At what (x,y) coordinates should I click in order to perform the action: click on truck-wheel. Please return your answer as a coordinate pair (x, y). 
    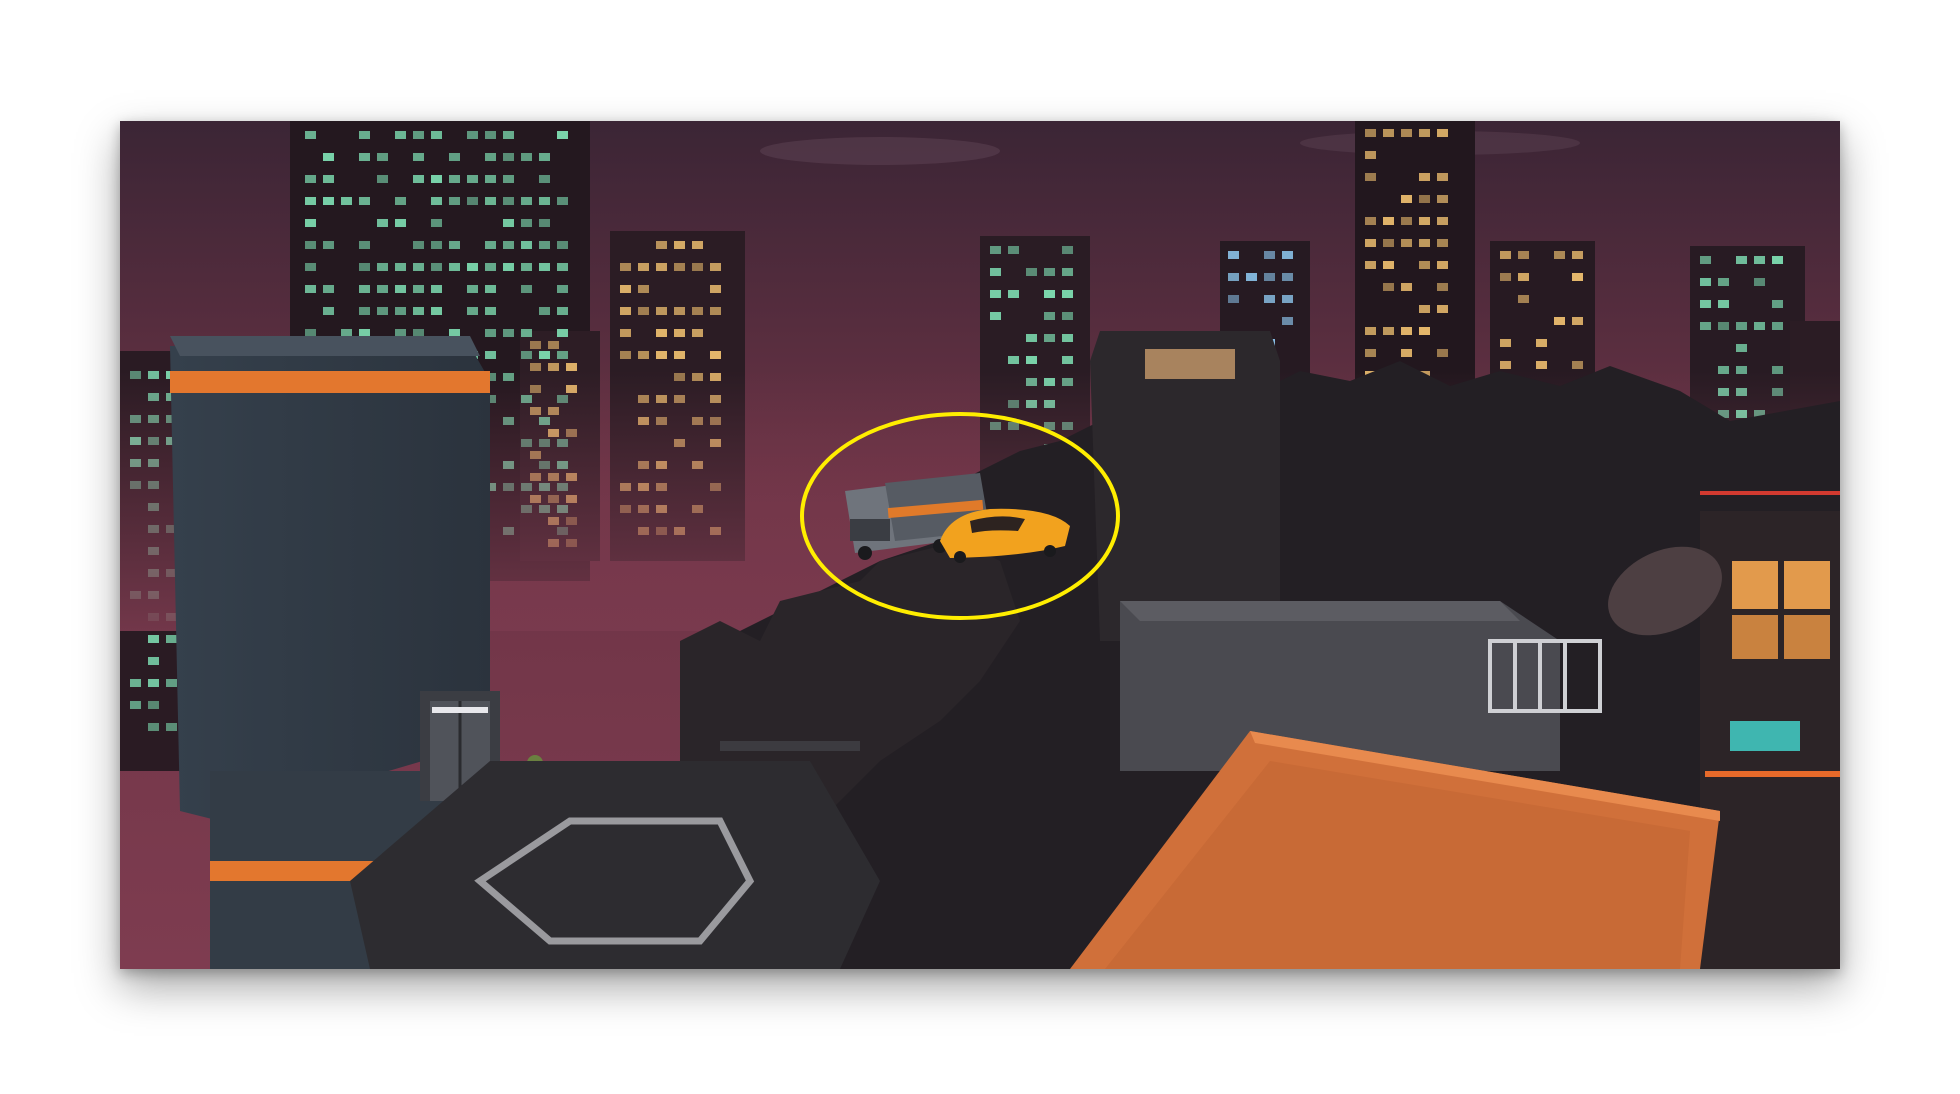
    Looking at the image, I should click on (865, 553).